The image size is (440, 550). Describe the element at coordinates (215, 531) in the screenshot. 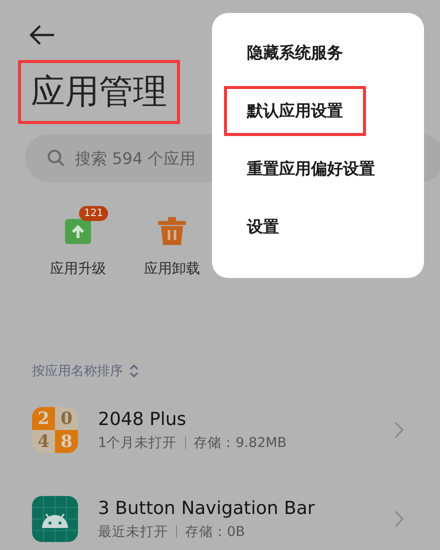

I see `storage-text: 存储：0B` at that location.